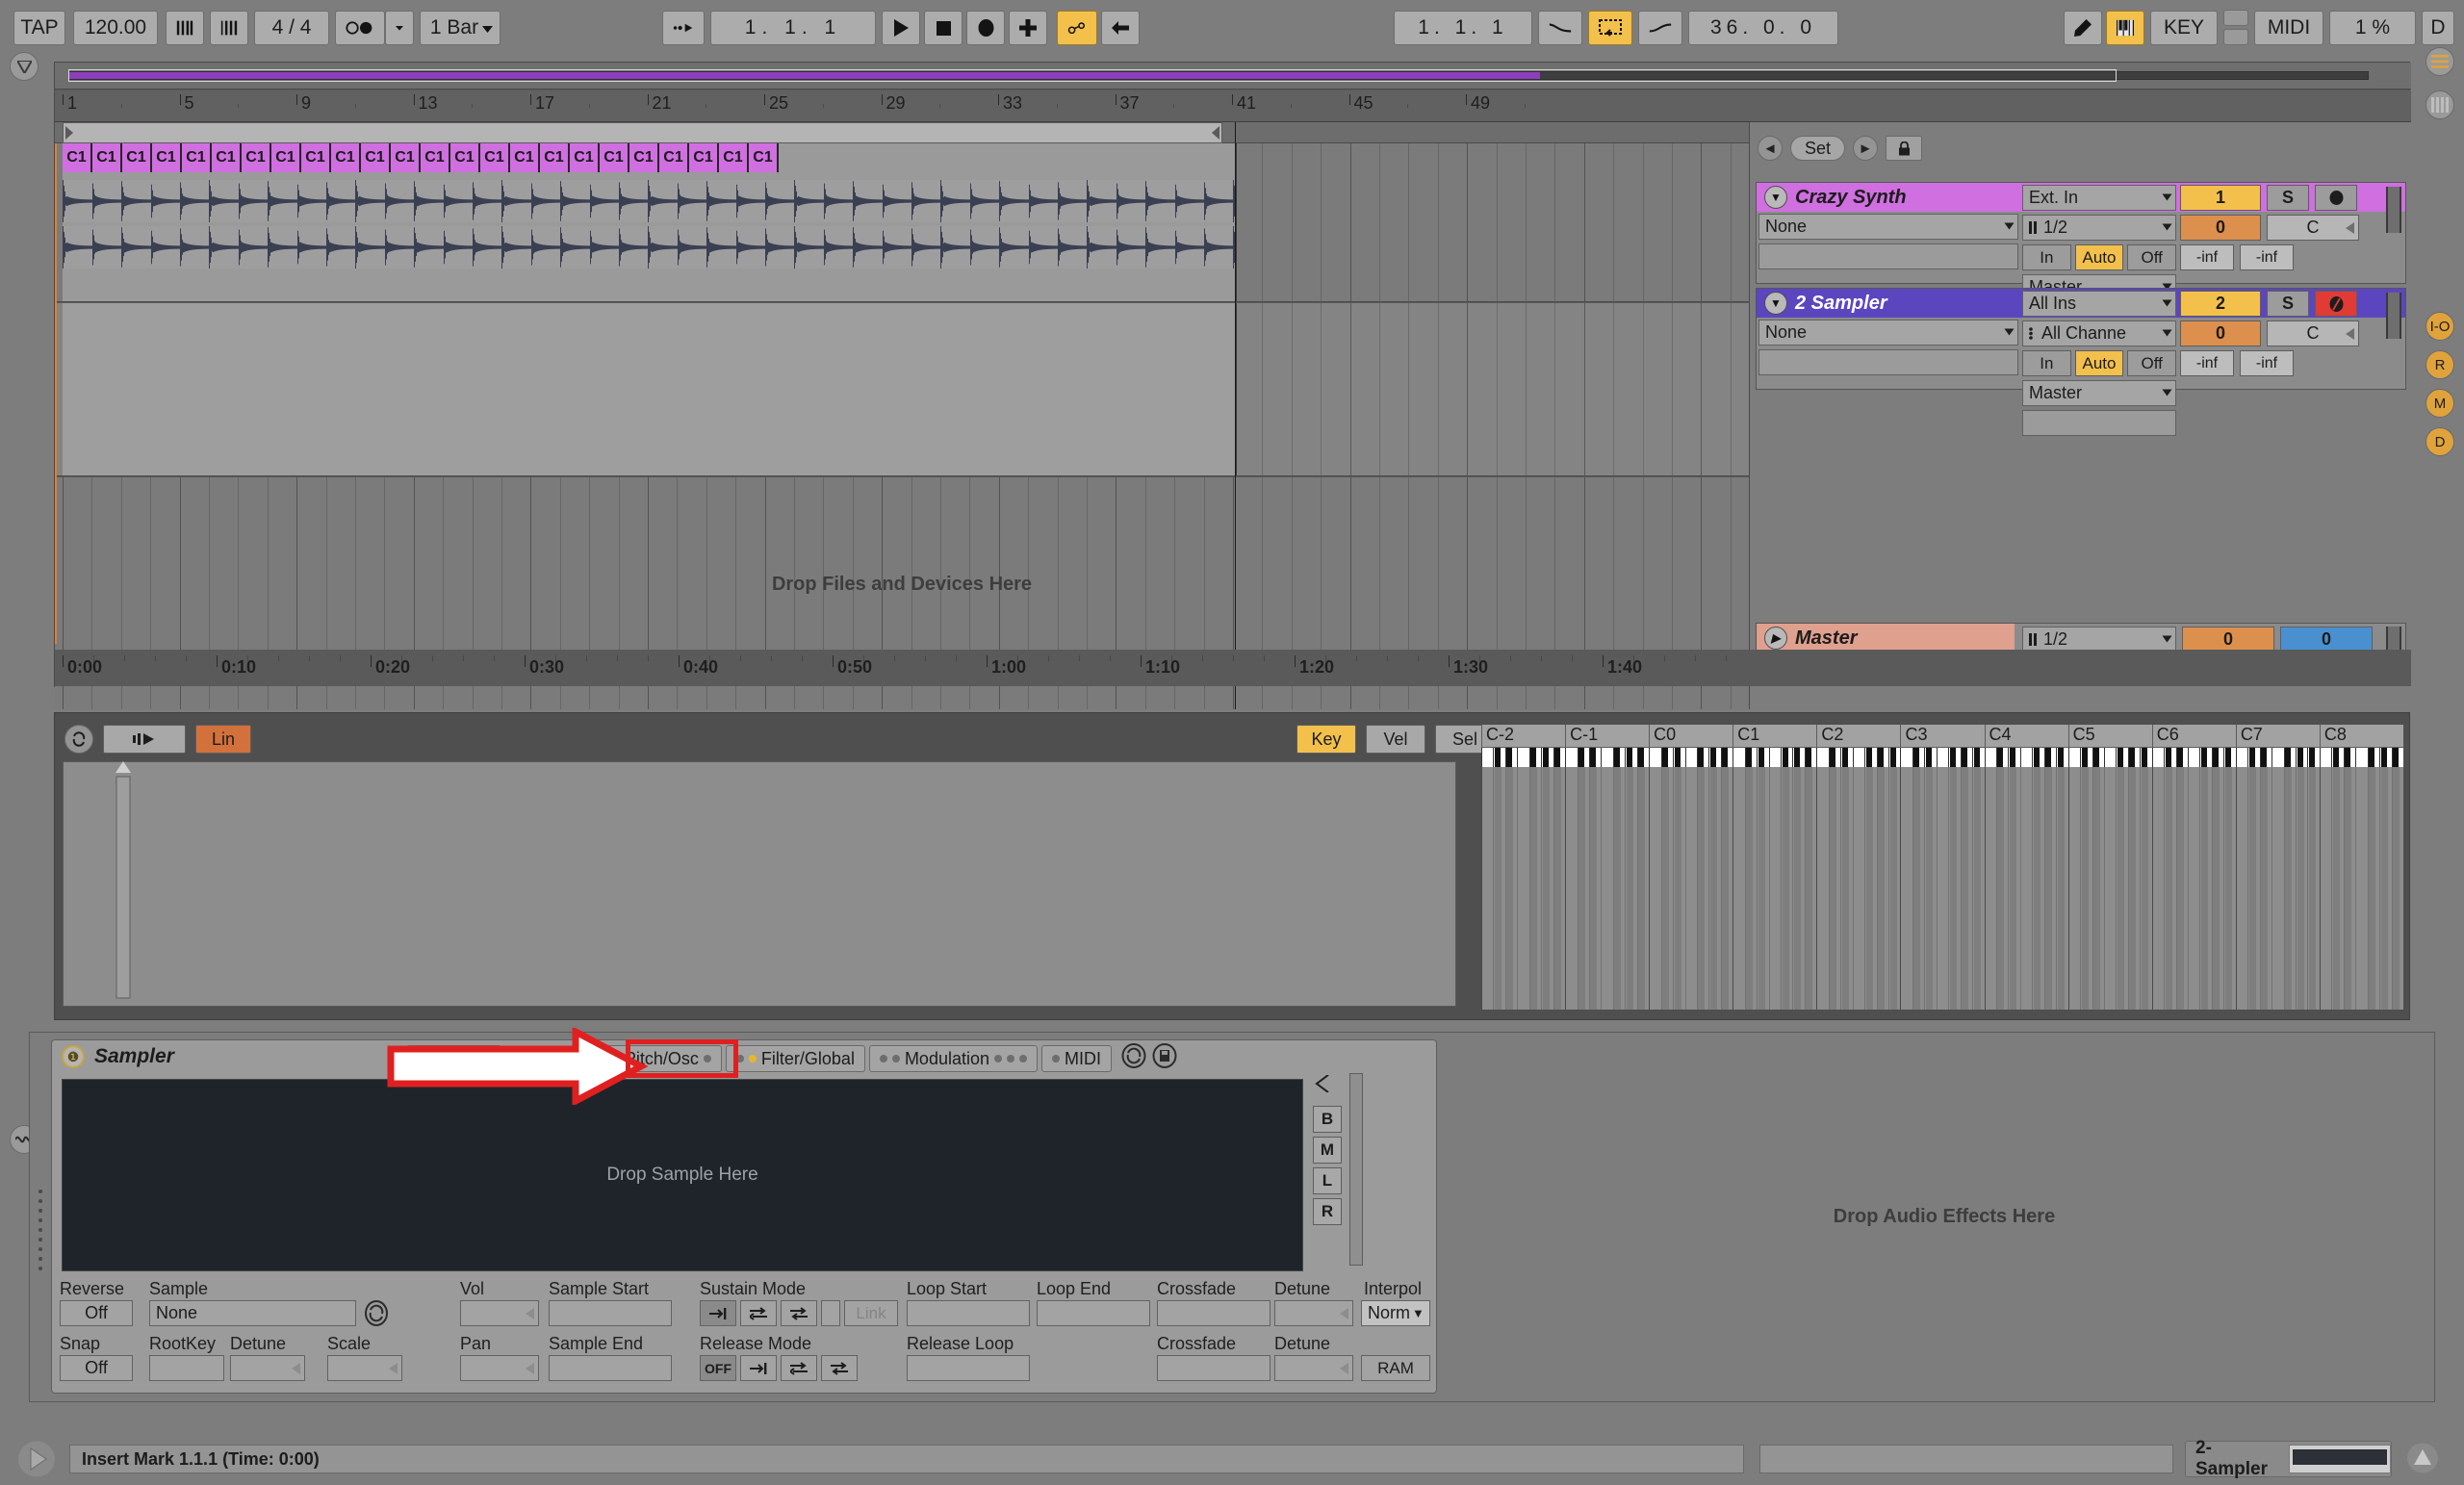  What do you see at coordinates (499, 1313) in the screenshot?
I see `vol-field` at bounding box center [499, 1313].